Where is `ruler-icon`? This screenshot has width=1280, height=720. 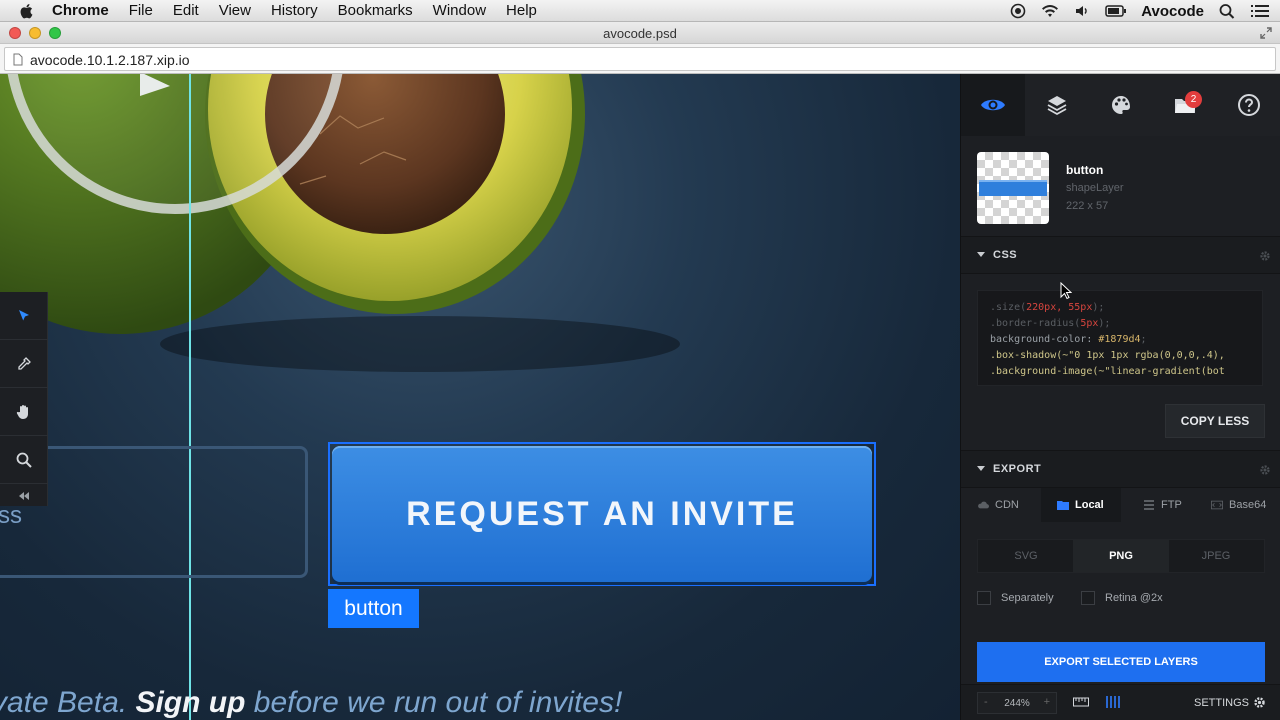
ruler-icon is located at coordinates (1081, 702).